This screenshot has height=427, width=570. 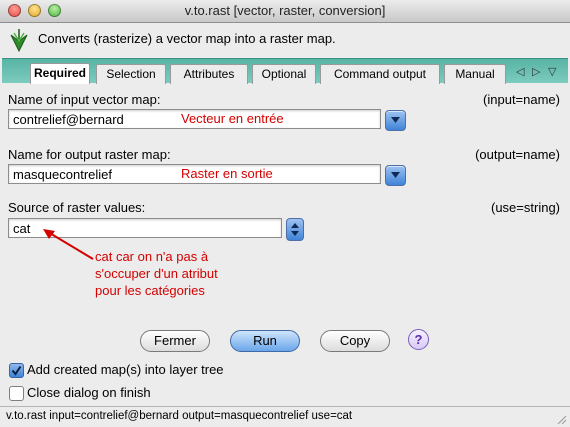 I want to click on use-label: Source of raster values:, so click(x=77, y=207).